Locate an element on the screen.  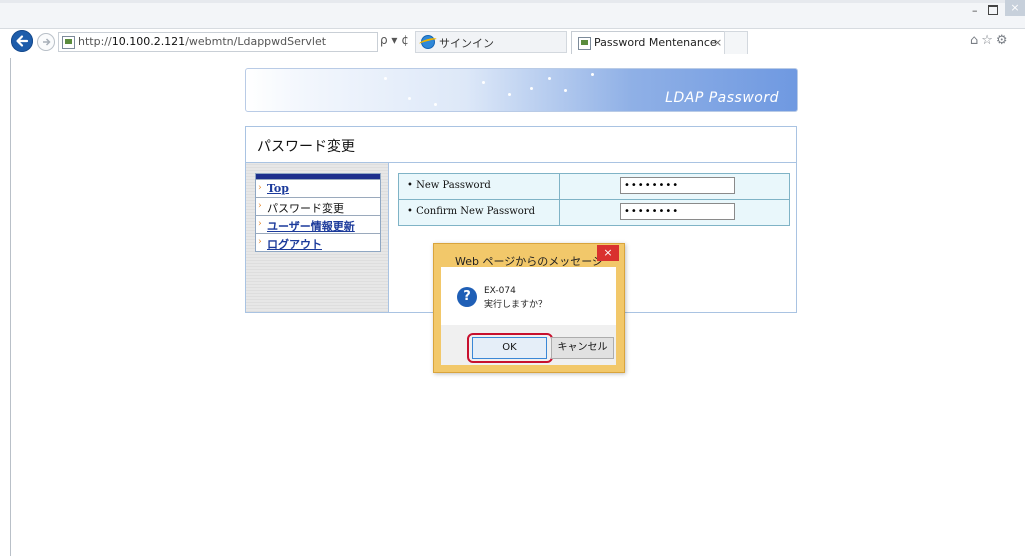
dialog-message-code: EX-074 is located at coordinates (500, 291).